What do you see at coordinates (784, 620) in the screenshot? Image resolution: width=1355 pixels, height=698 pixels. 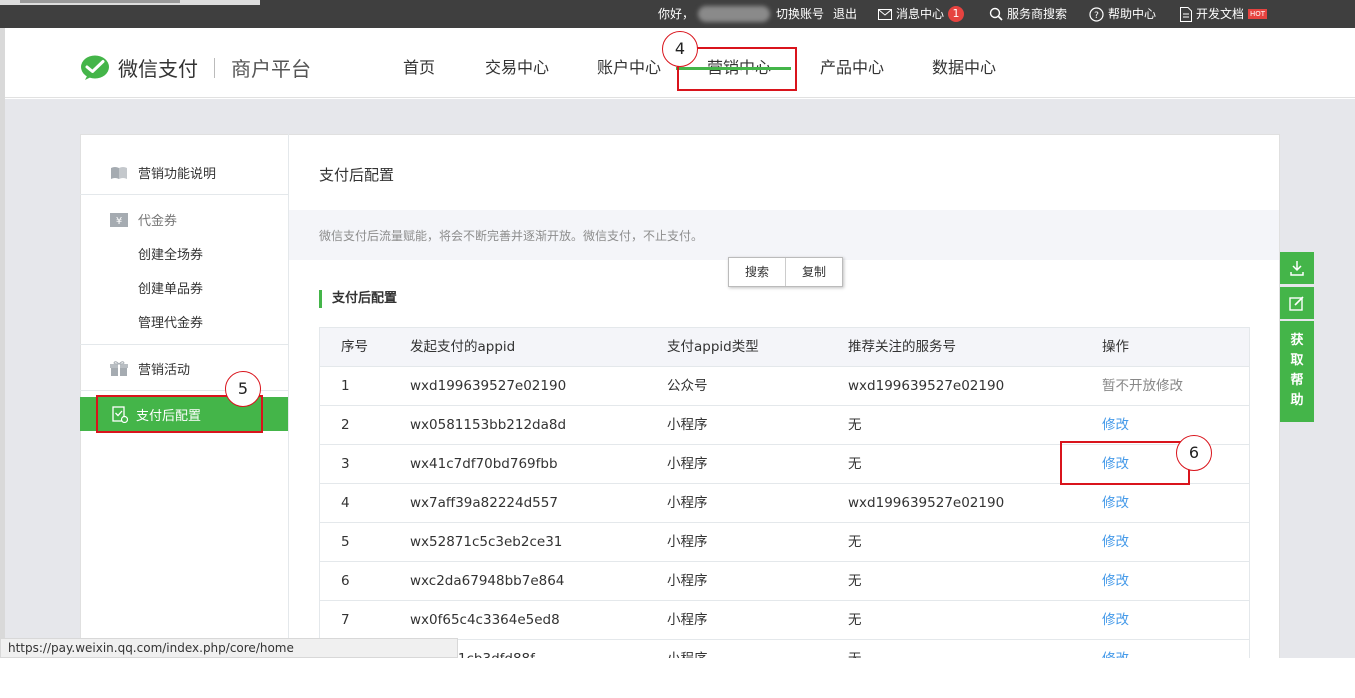 I see `table-row: 7 wx0f65c4c3364e5ed8 小程序 无 修改` at bounding box center [784, 620].